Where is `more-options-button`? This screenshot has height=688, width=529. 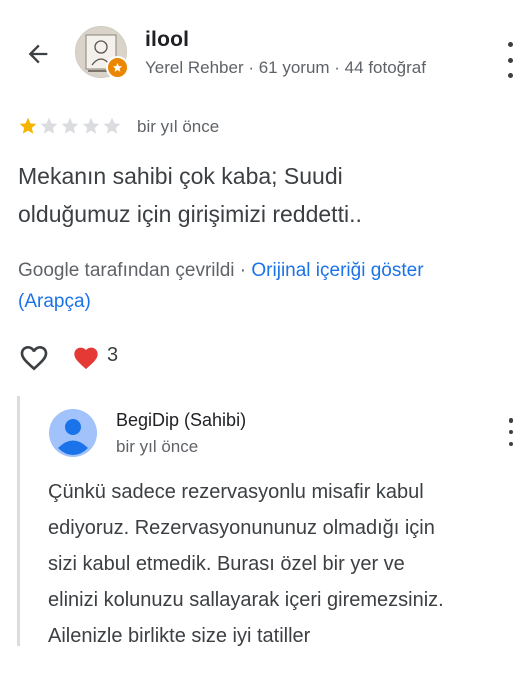
more-options-button is located at coordinates (510, 60).